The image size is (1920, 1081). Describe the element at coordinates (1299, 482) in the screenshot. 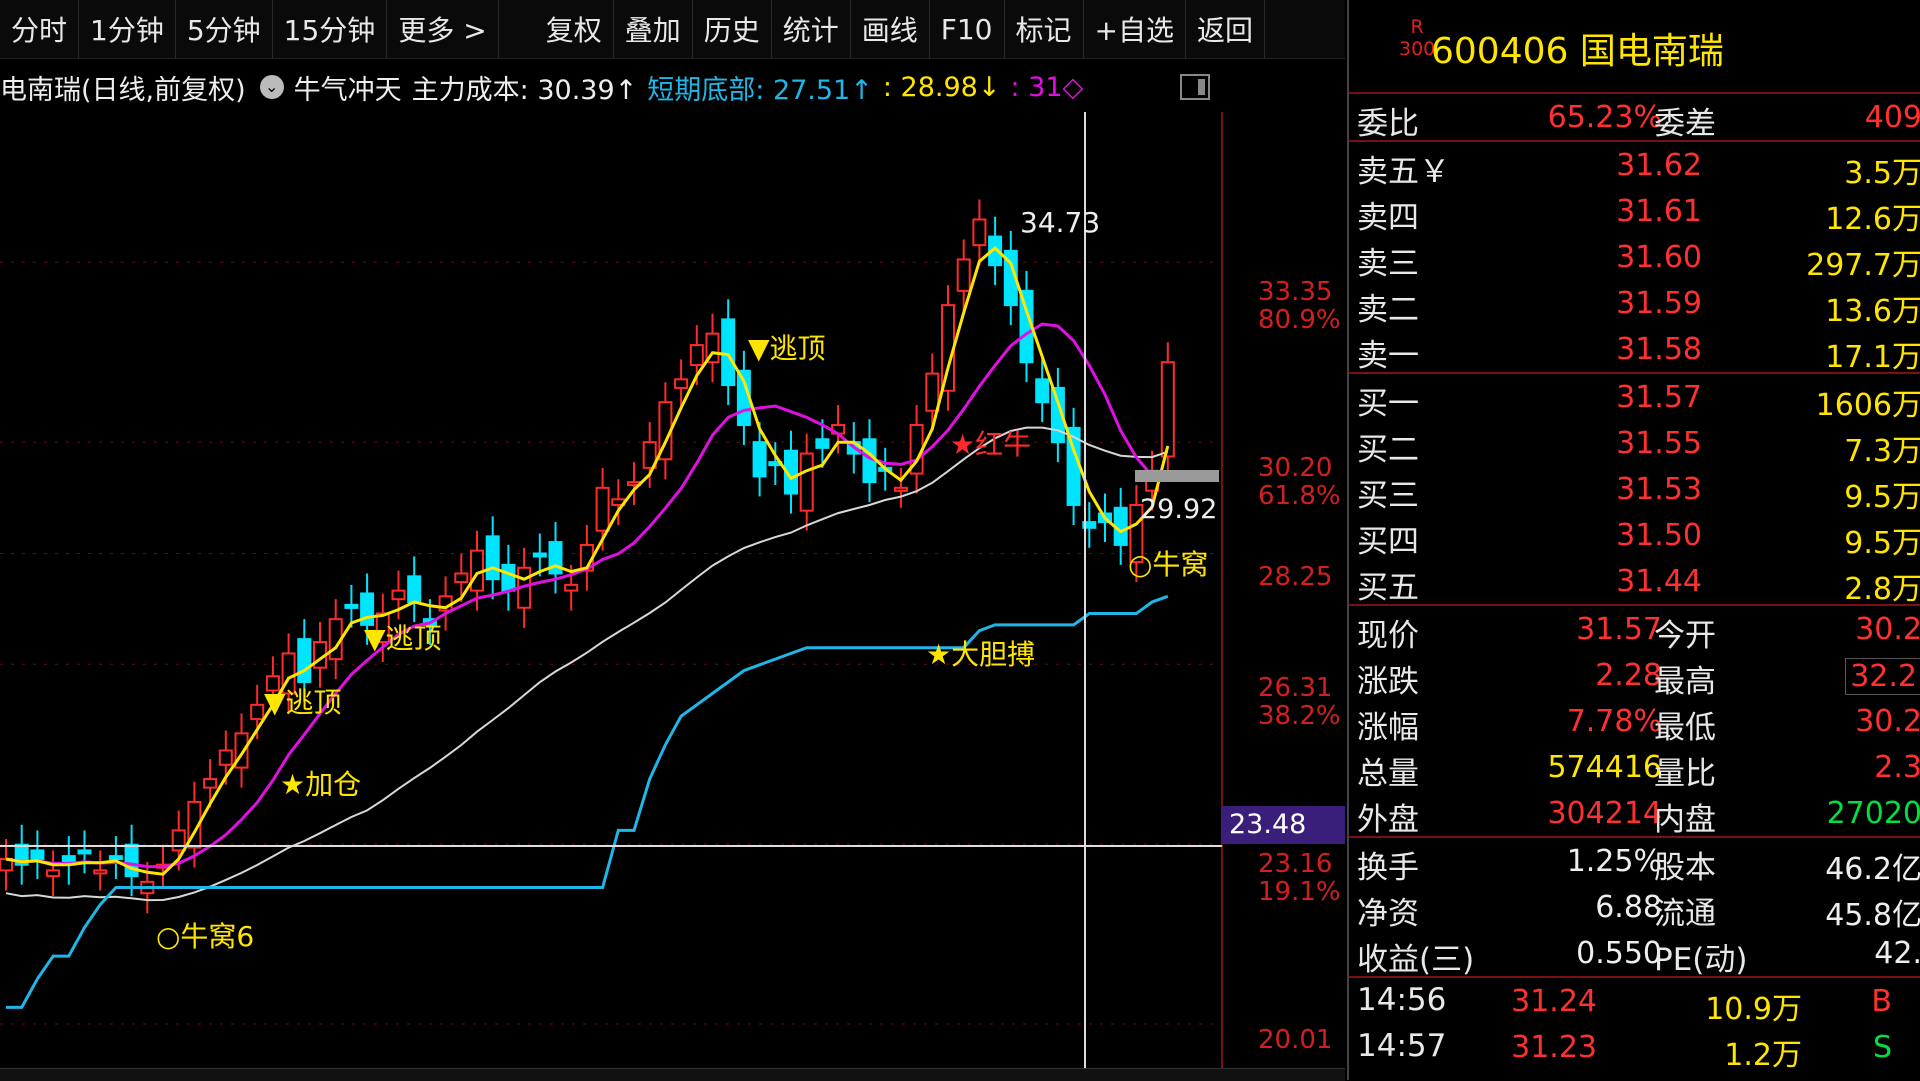

I see `axis-price-2: 30.20 61.8%` at that location.